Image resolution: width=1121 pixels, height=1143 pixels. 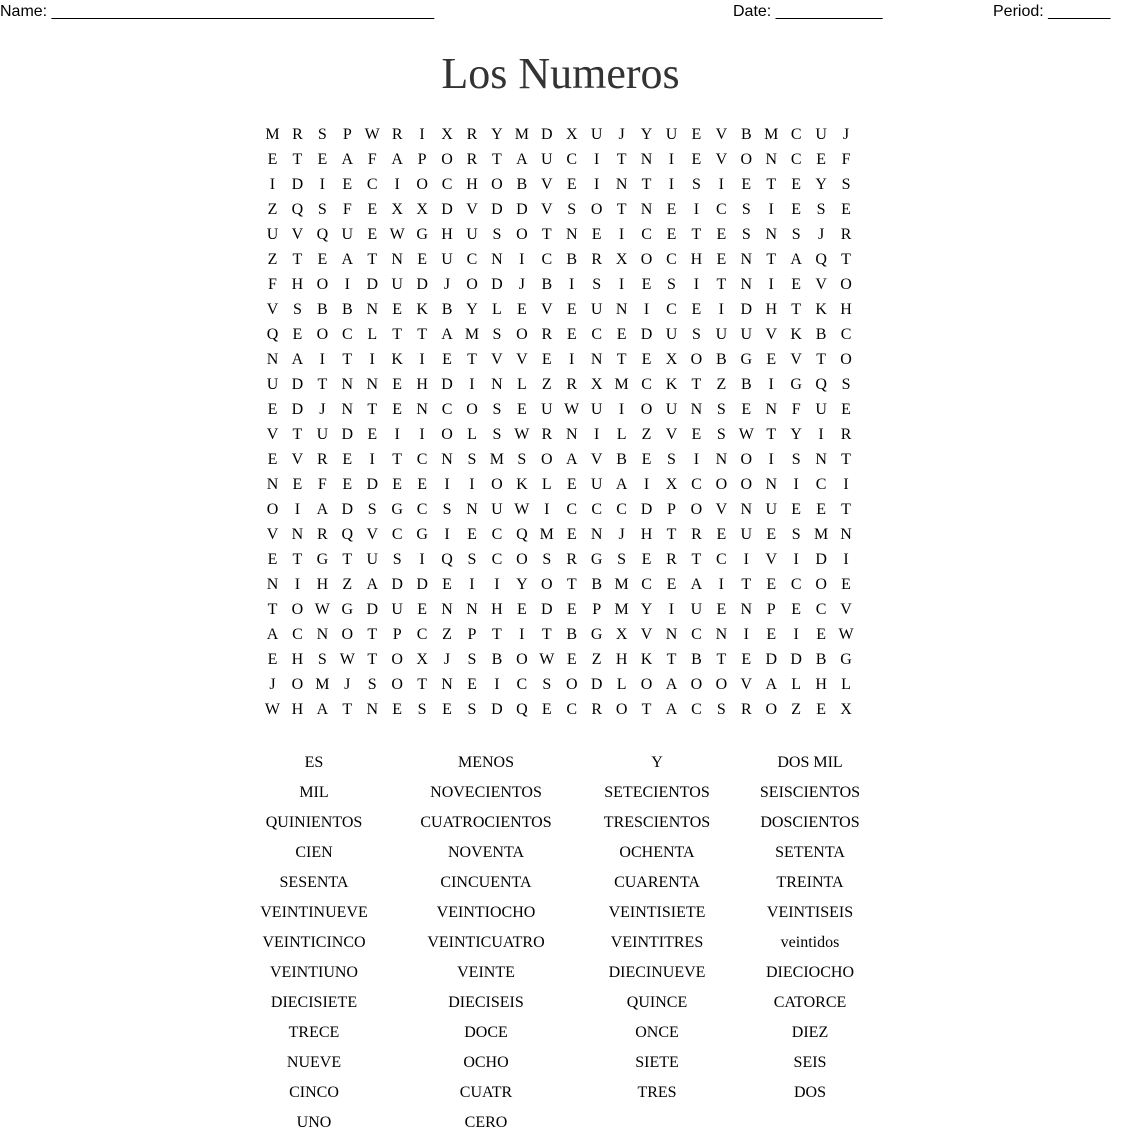 I want to click on grid-row: ETGTUSIQSCOSRGSERTCIVIDI, so click(x=559, y=562).